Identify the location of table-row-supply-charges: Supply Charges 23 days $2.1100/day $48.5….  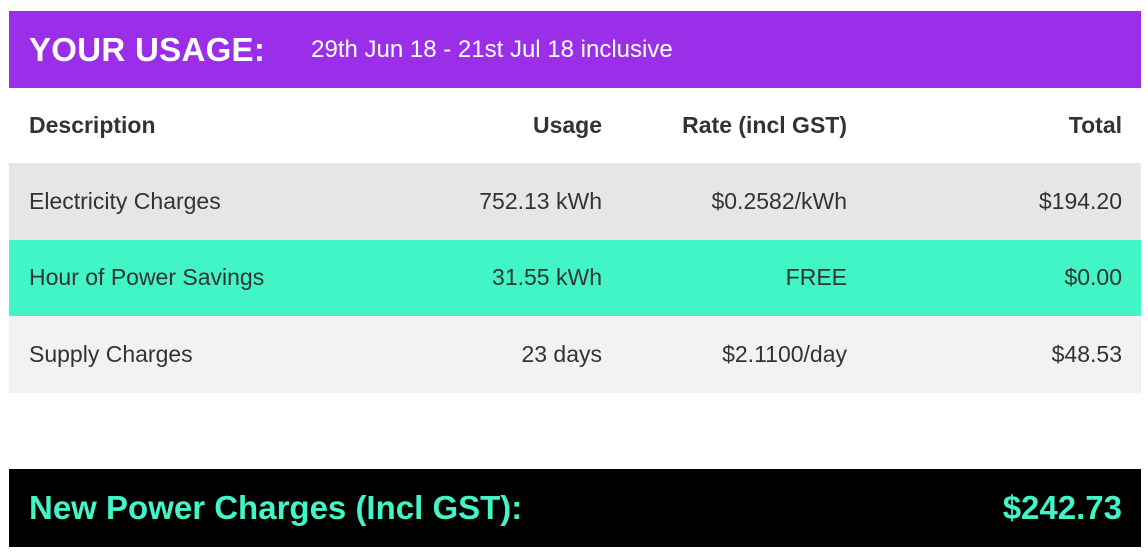
(575, 354).